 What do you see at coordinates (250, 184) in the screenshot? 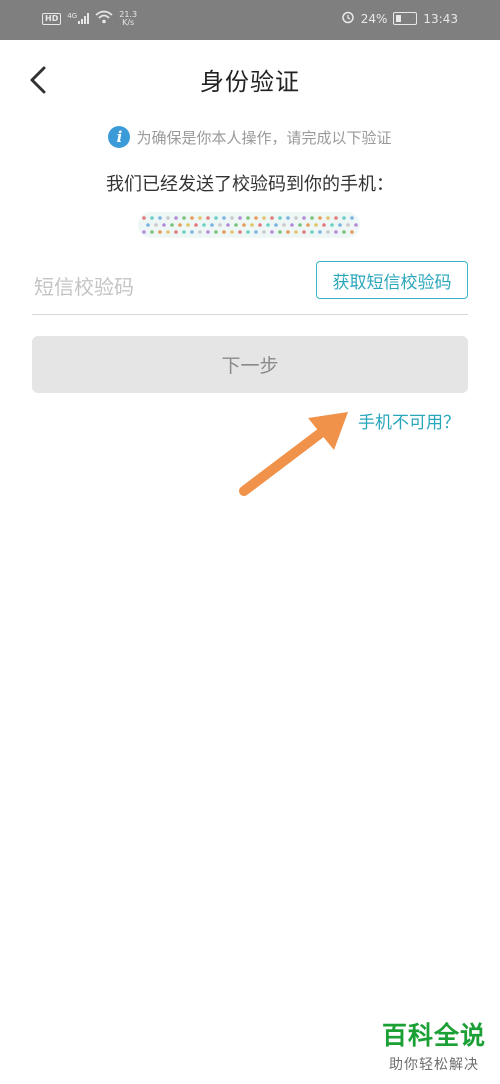
I see `sent-message: 我们已经发送了校验码到你的手机：` at bounding box center [250, 184].